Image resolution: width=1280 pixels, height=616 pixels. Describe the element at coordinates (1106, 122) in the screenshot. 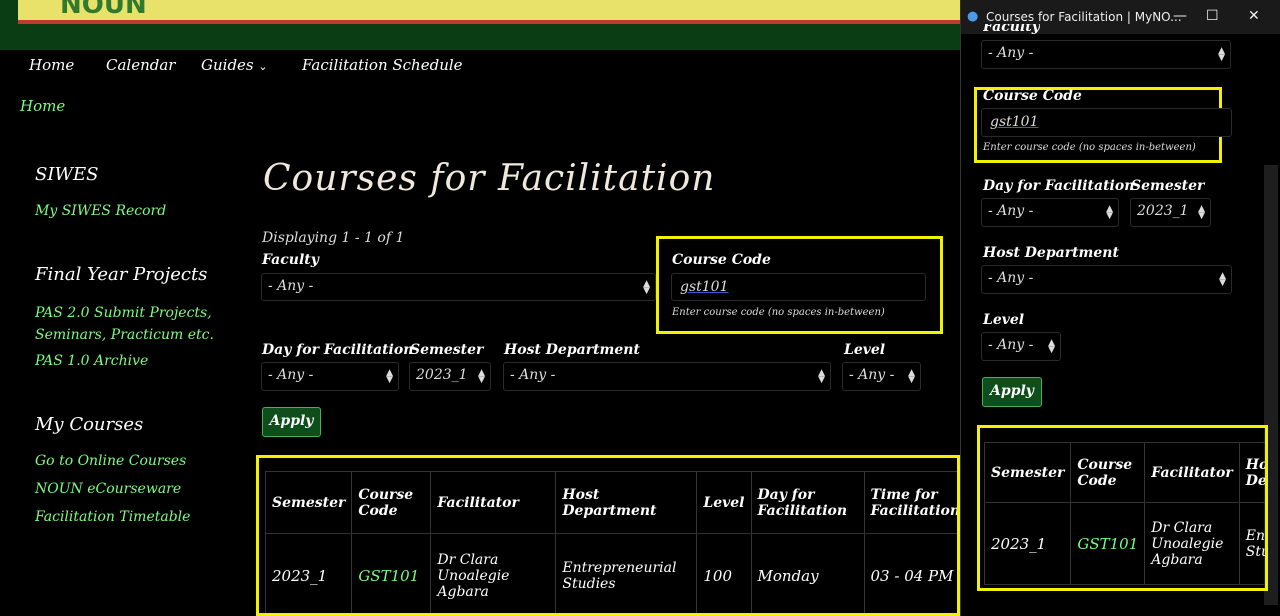

I see `popup-course-code-input: gst101` at that location.